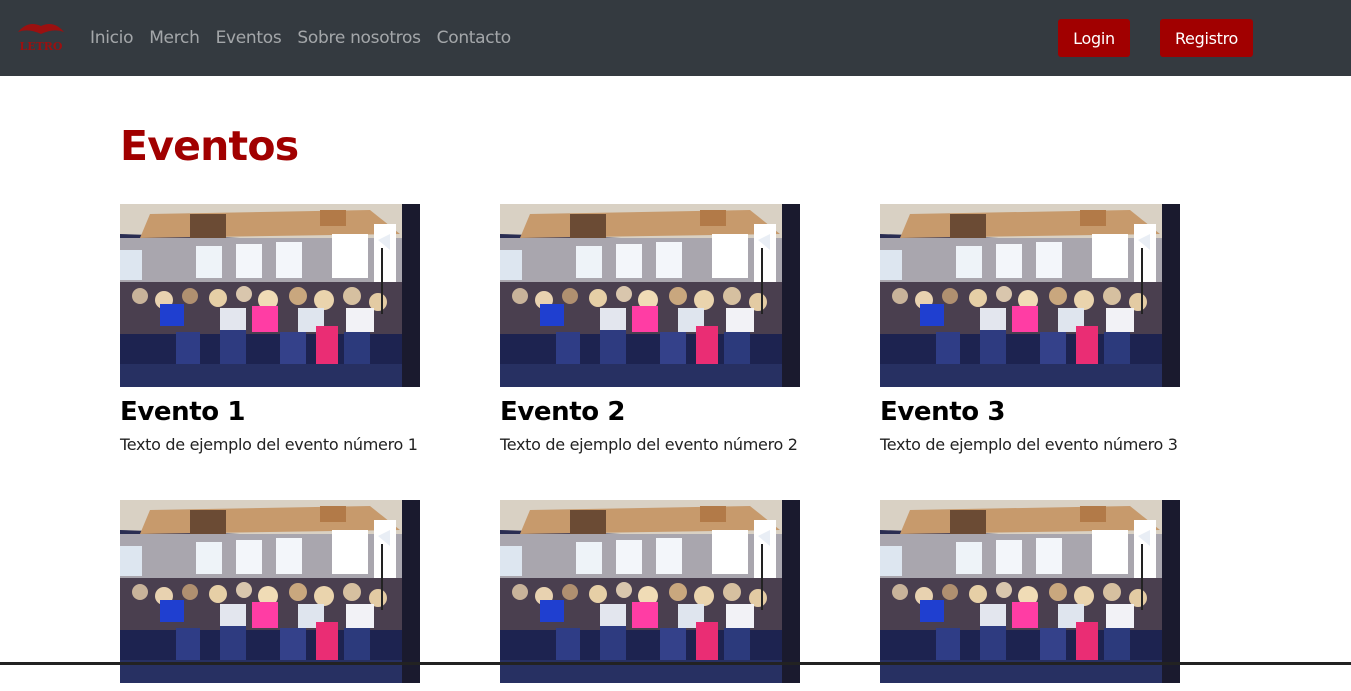  Describe the element at coordinates (359, 38) in the screenshot. I see `nav-link-sobre-nosotros: Sobre nosotros` at that location.